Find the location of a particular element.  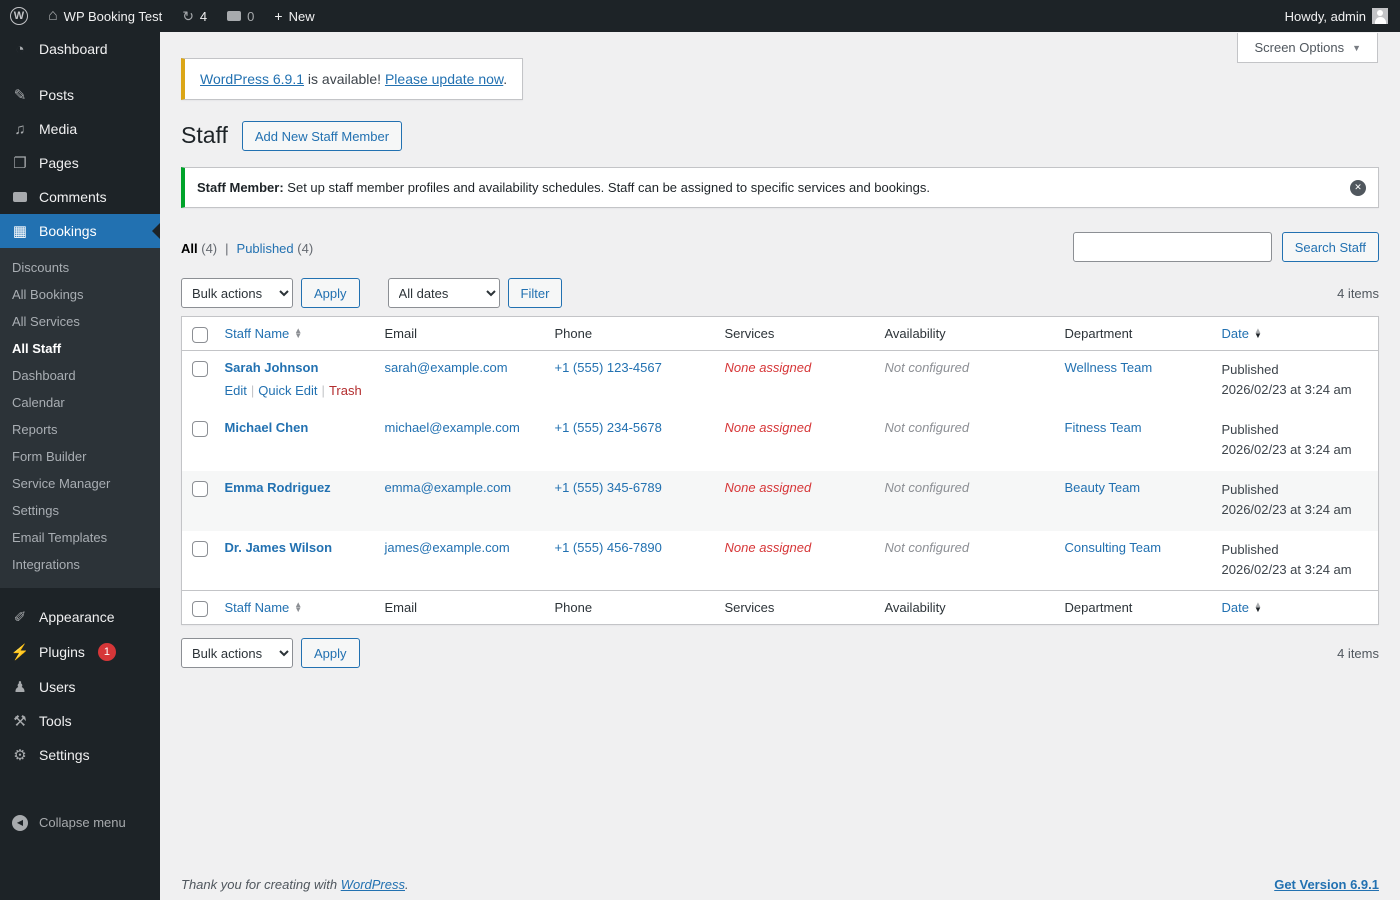

department-link: Fitness Team is located at coordinates (1103, 427).